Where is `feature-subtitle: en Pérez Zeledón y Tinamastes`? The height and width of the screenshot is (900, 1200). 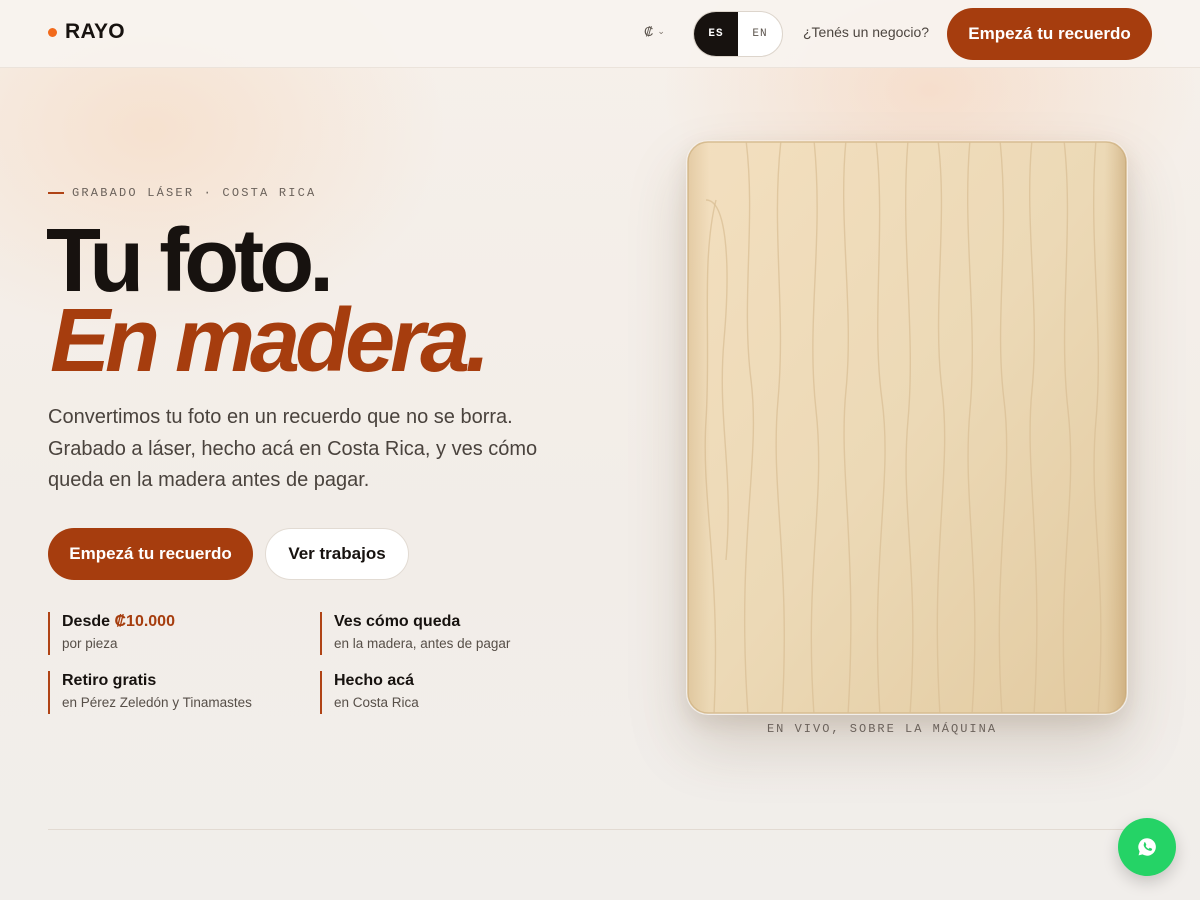
feature-subtitle: en Pérez Zeledón y Tinamastes is located at coordinates (157, 702).